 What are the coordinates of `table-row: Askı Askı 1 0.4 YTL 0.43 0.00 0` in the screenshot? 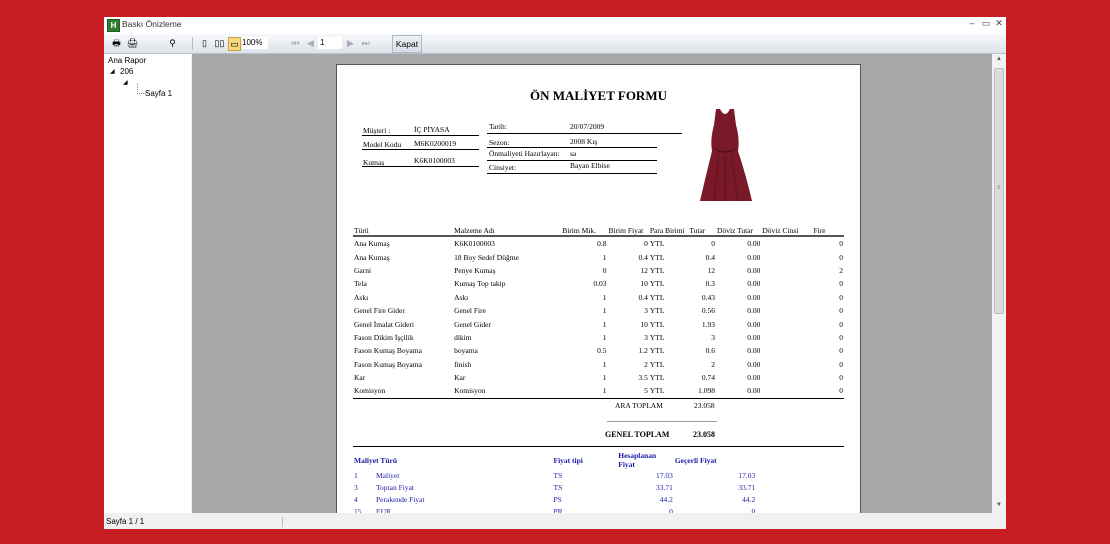 It's located at (598, 297).